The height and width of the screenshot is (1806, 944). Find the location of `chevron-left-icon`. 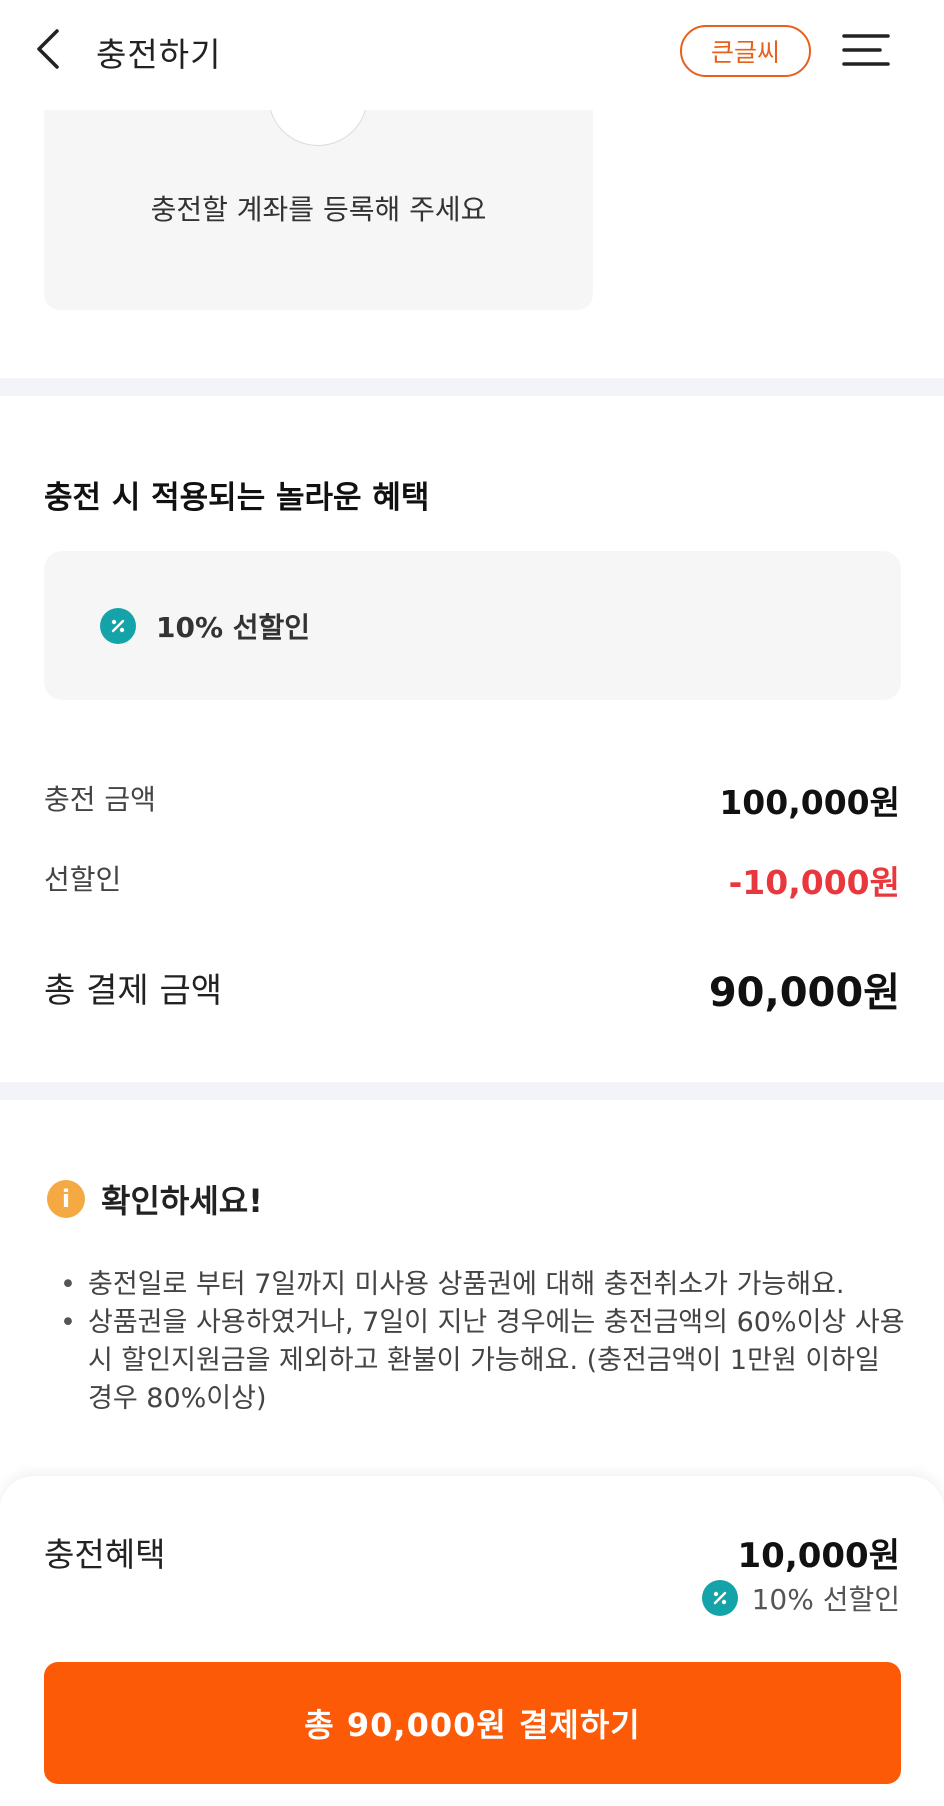

chevron-left-icon is located at coordinates (48, 49).